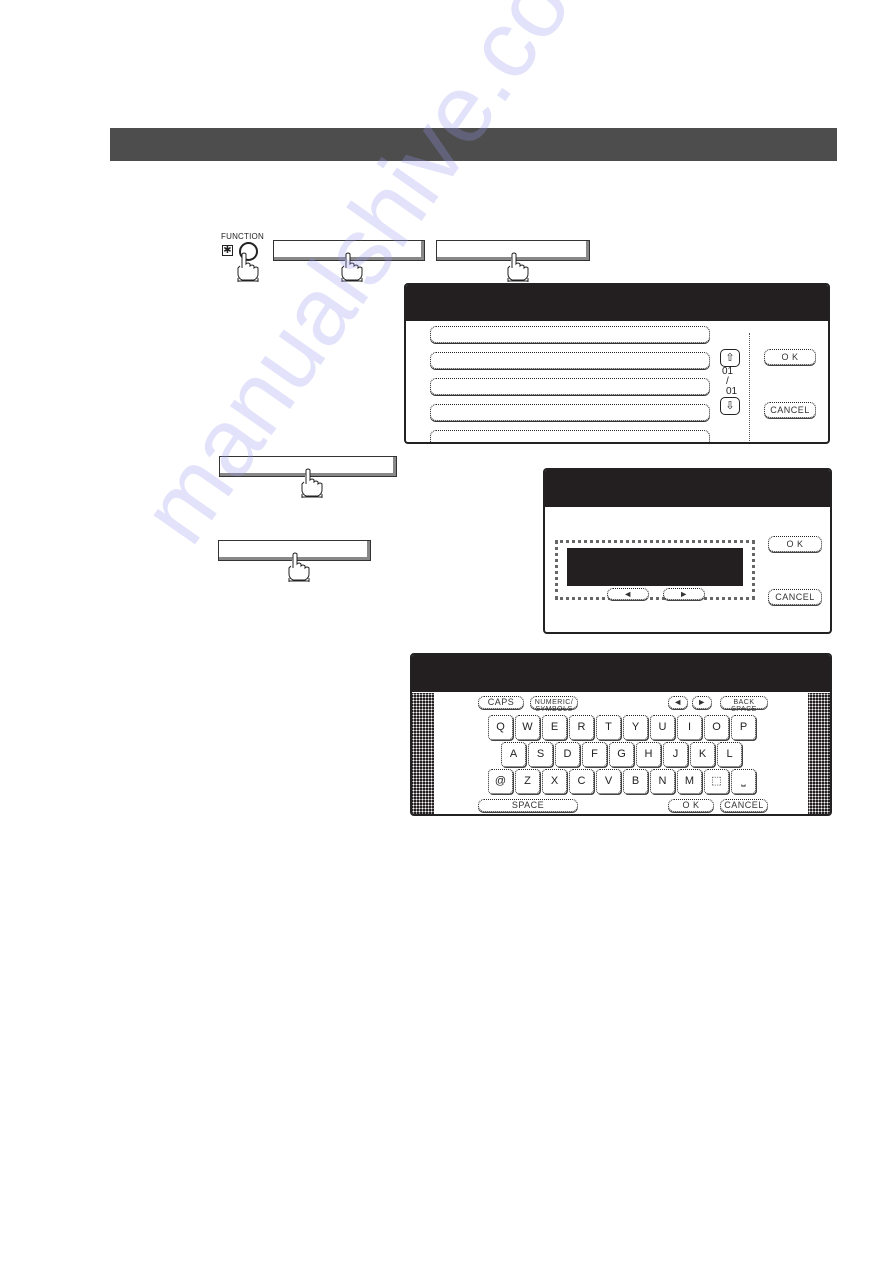 The height and width of the screenshot is (1263, 893). What do you see at coordinates (567, 754) in the screenshot?
I see `key-d: D` at bounding box center [567, 754].